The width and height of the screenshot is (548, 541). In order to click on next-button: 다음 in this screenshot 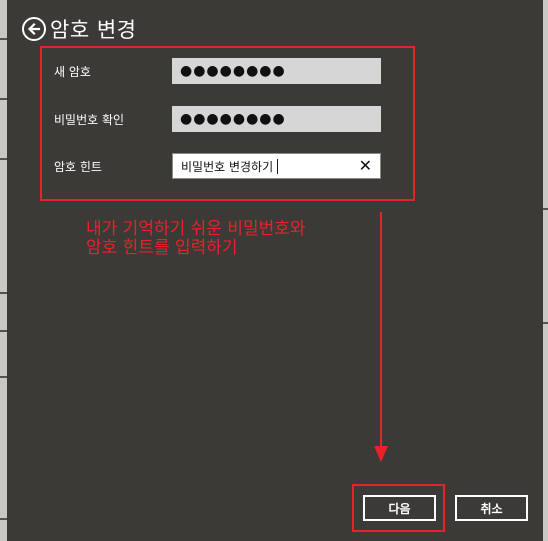, I will do `click(399, 508)`.